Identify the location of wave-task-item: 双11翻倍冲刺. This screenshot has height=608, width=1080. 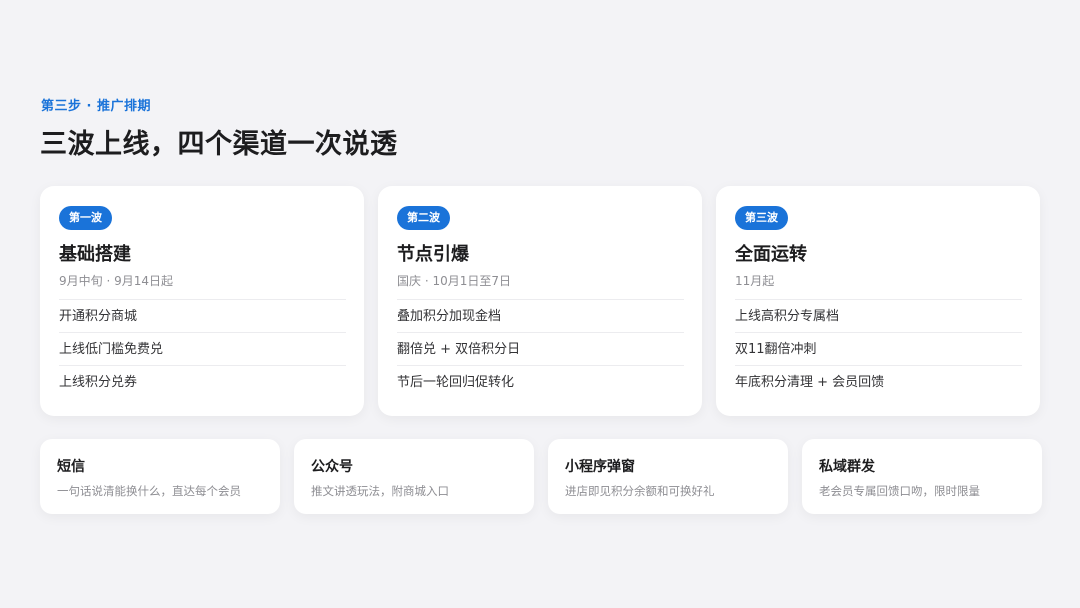
(878, 349).